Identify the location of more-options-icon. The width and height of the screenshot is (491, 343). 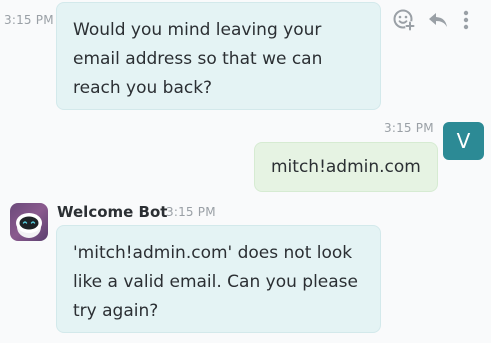
(466, 20).